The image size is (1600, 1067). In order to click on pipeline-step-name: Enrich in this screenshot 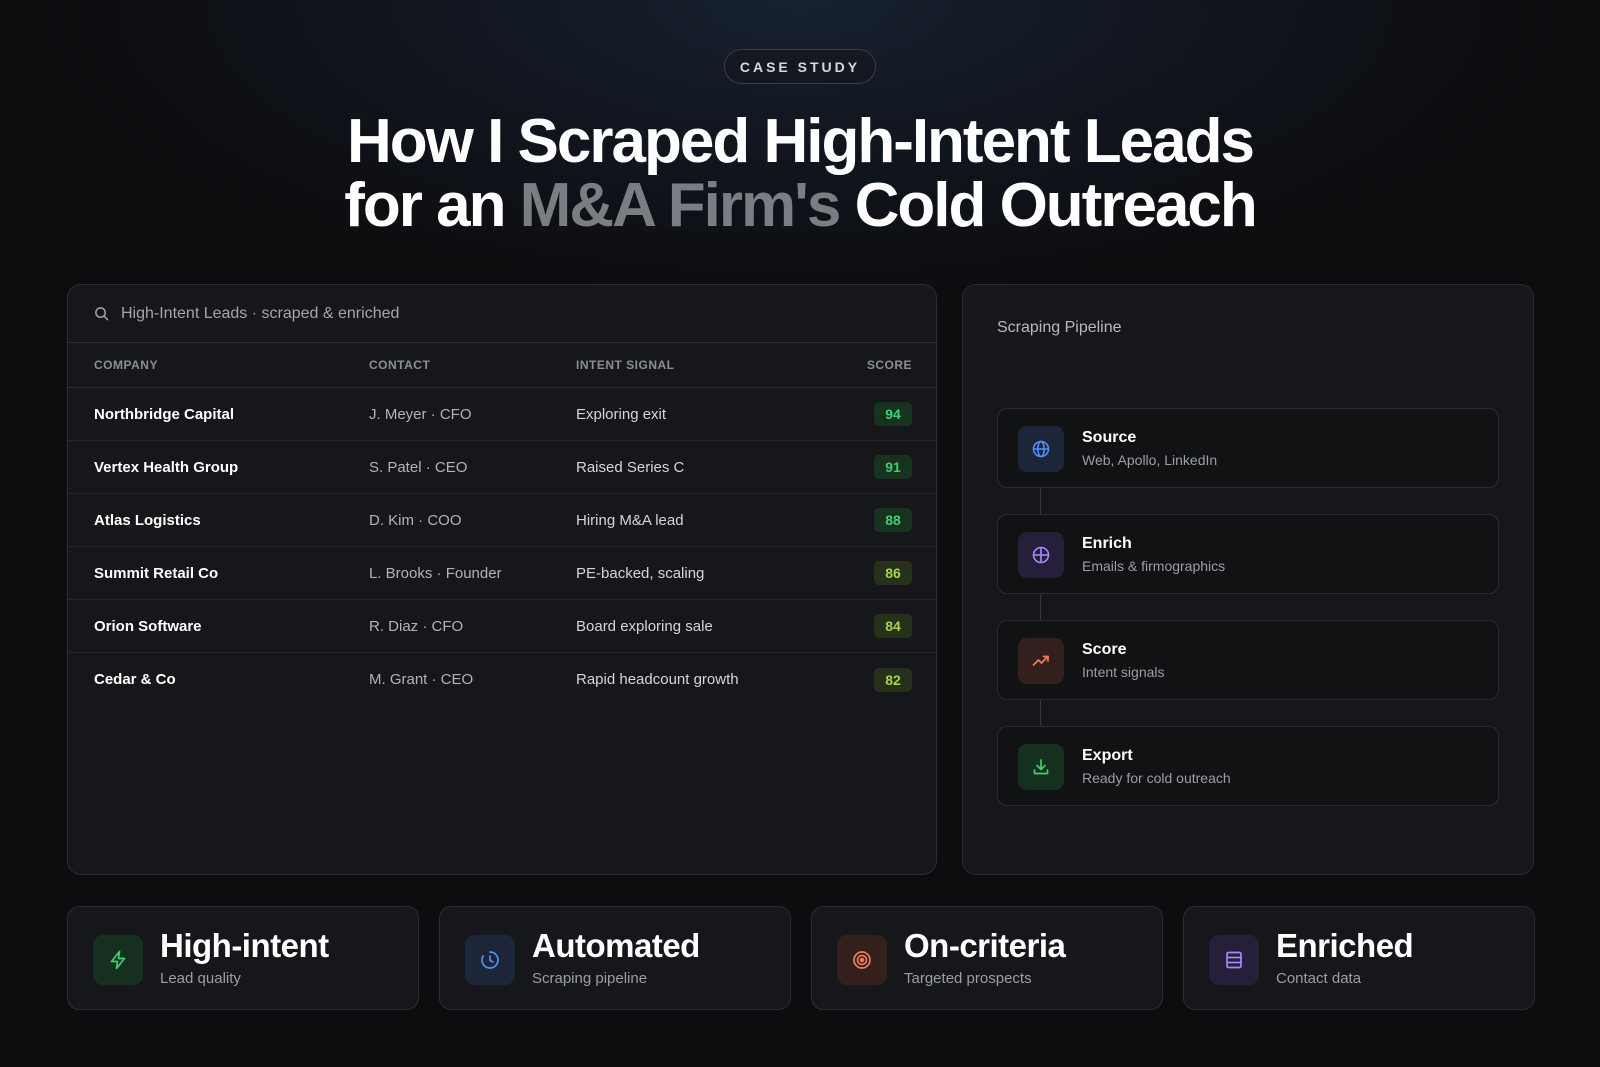, I will do `click(1107, 543)`.